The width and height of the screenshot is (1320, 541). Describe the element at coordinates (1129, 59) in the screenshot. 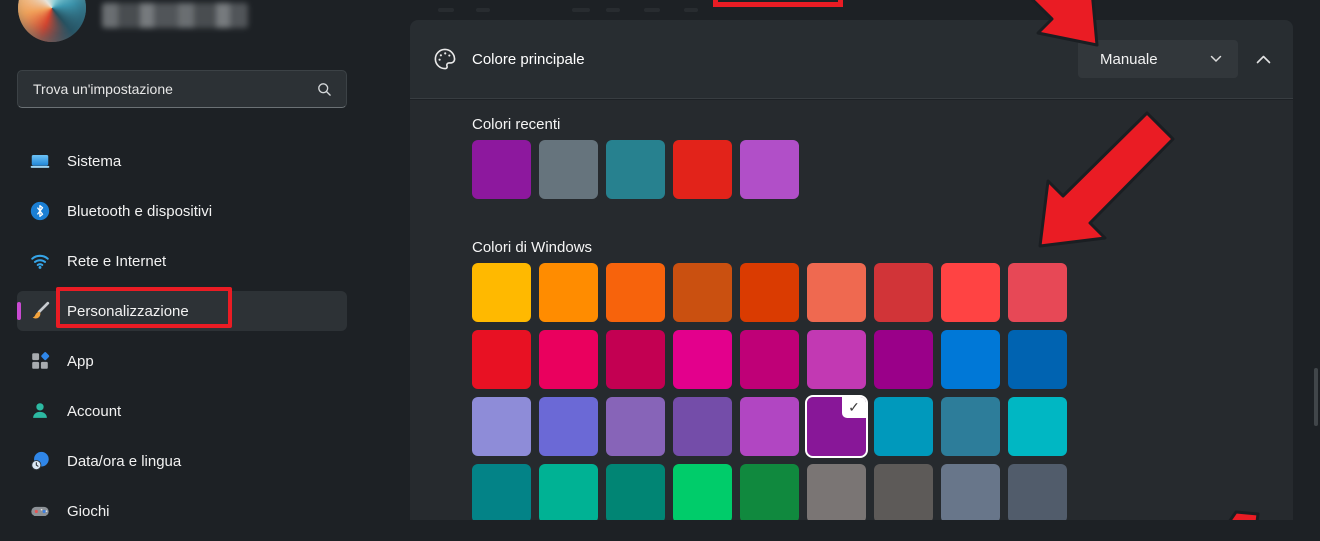

I see `dropdown-value: Manuale` at that location.